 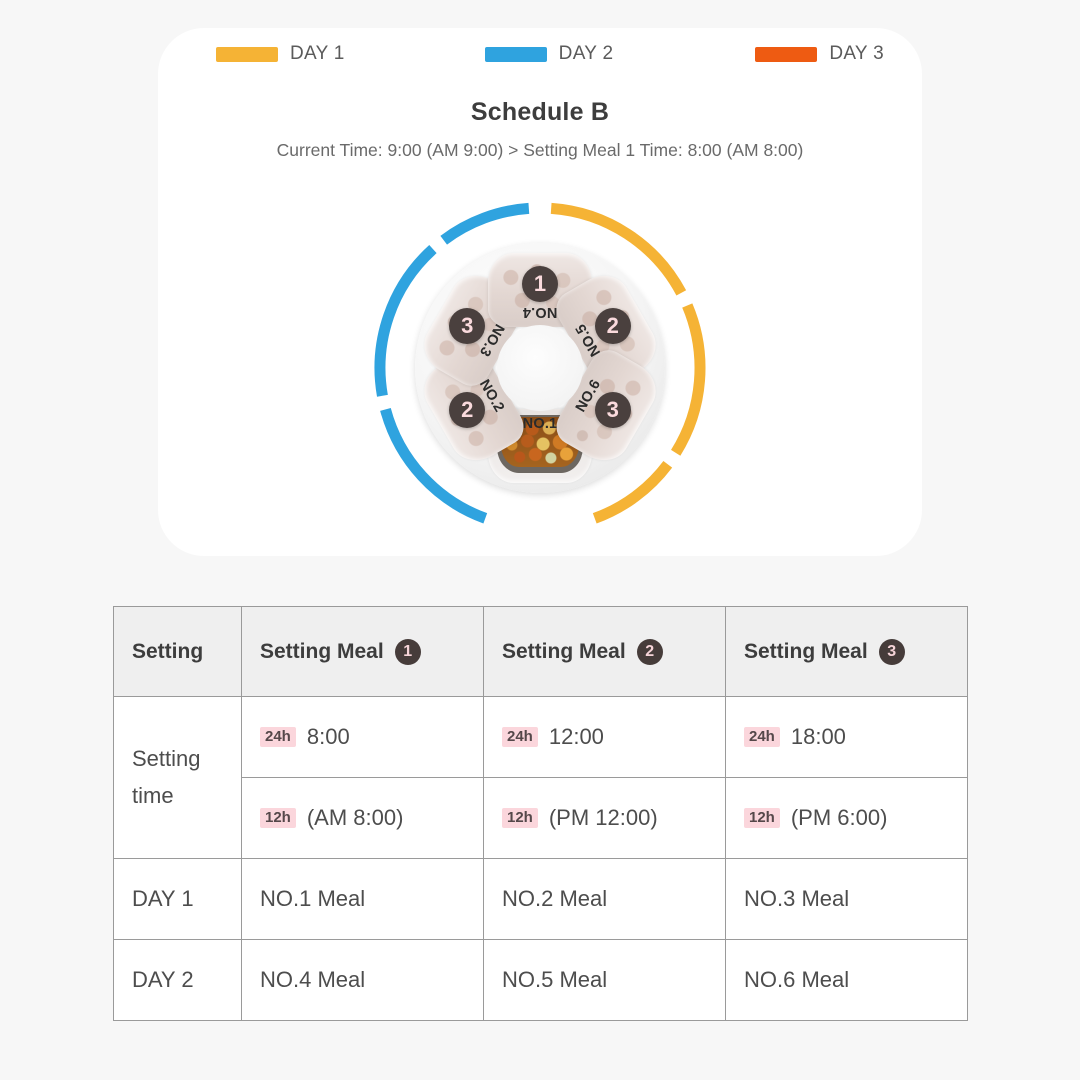 I want to click on chip-12h-1: 12h, so click(x=278, y=818).